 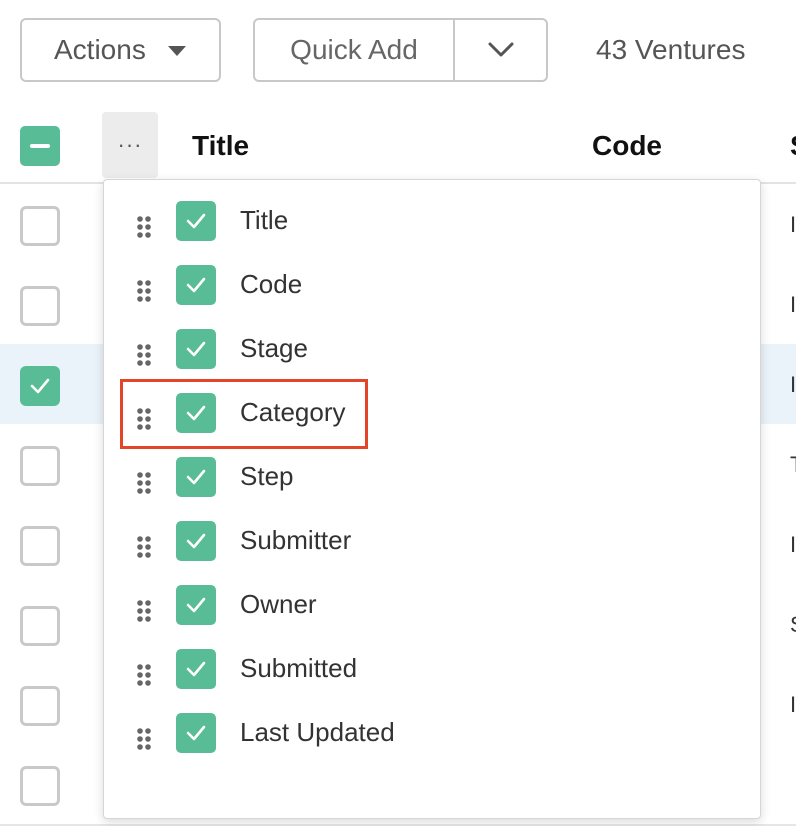 I want to click on caret-down-icon, so click(x=176, y=51).